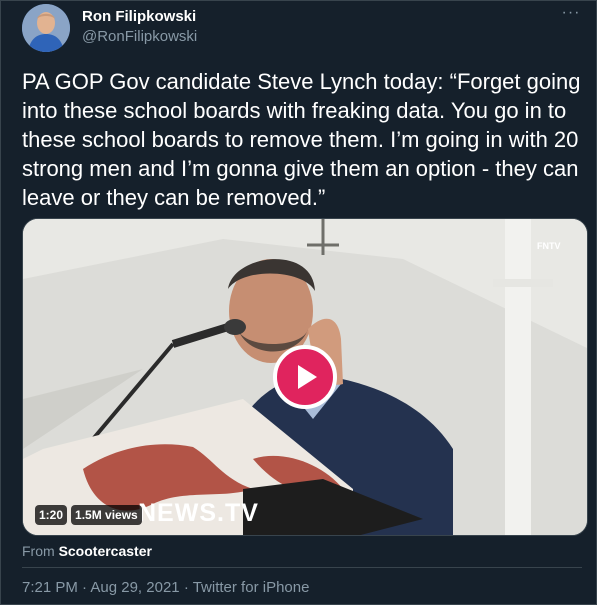 The height and width of the screenshot is (605, 597). Describe the element at coordinates (50, 587) in the screenshot. I see `tweet-time: 7:21 PM` at that location.